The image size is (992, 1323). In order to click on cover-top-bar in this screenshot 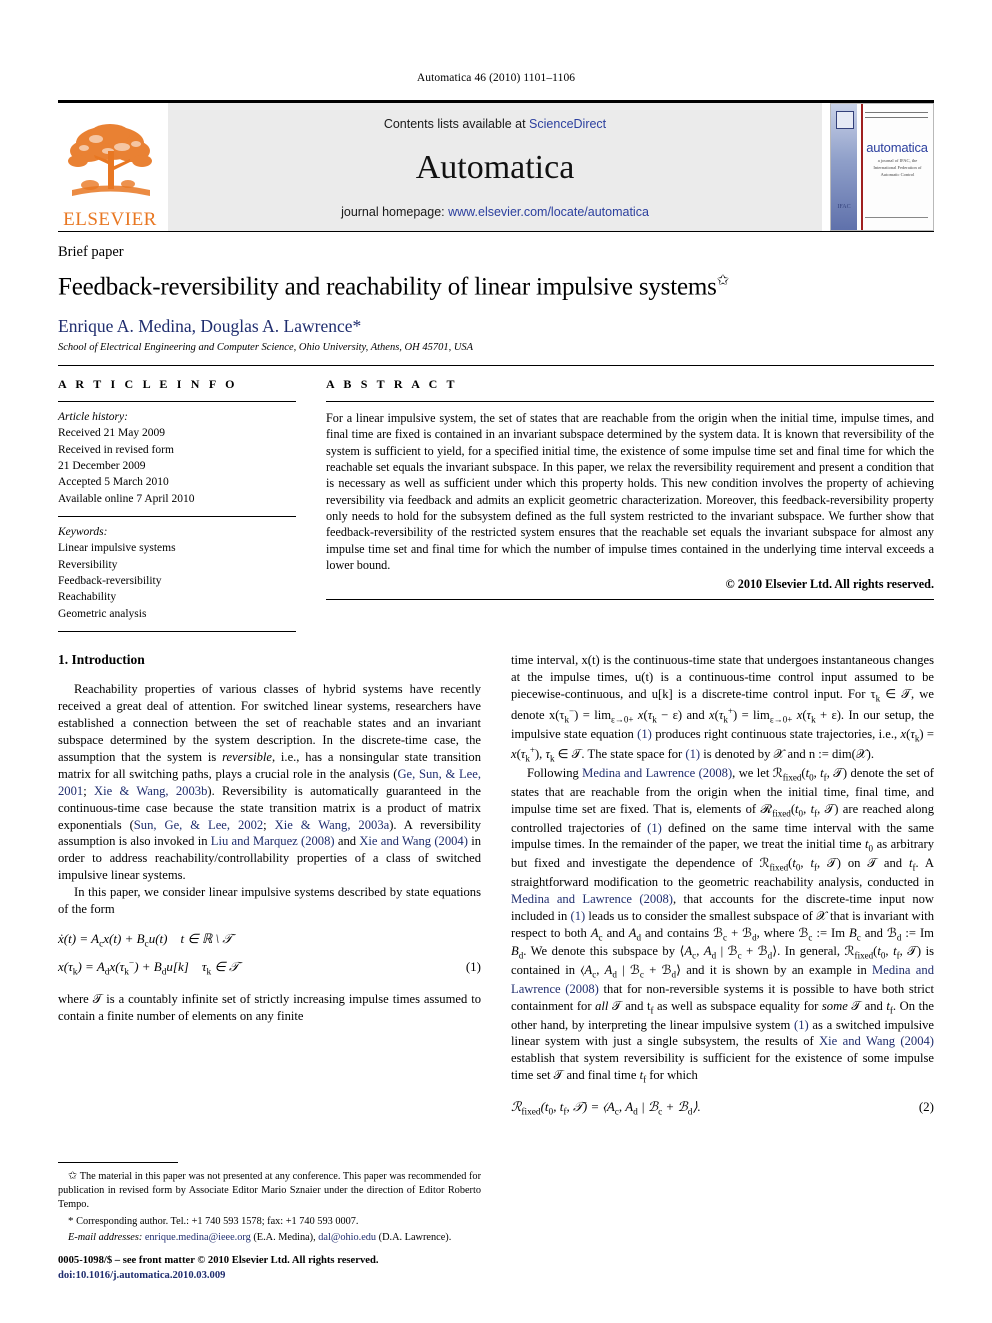, I will do `click(896, 115)`.